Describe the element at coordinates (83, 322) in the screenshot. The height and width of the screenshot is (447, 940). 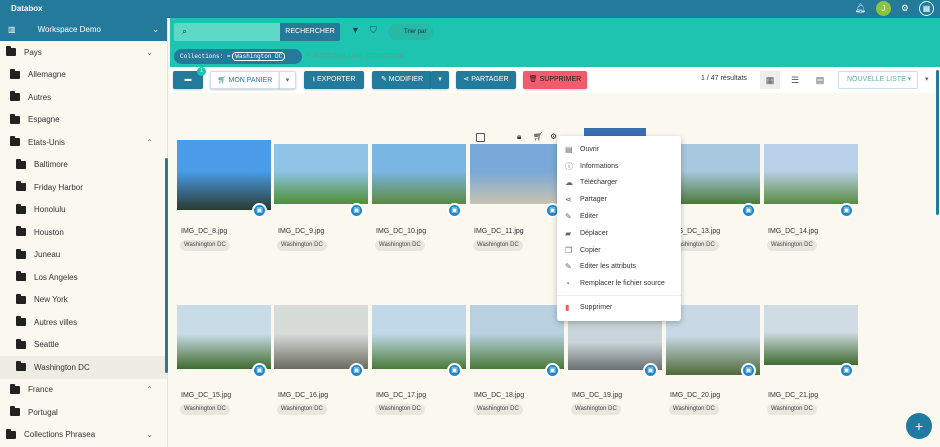
I see `sidebar-item: Autres villes` at that location.